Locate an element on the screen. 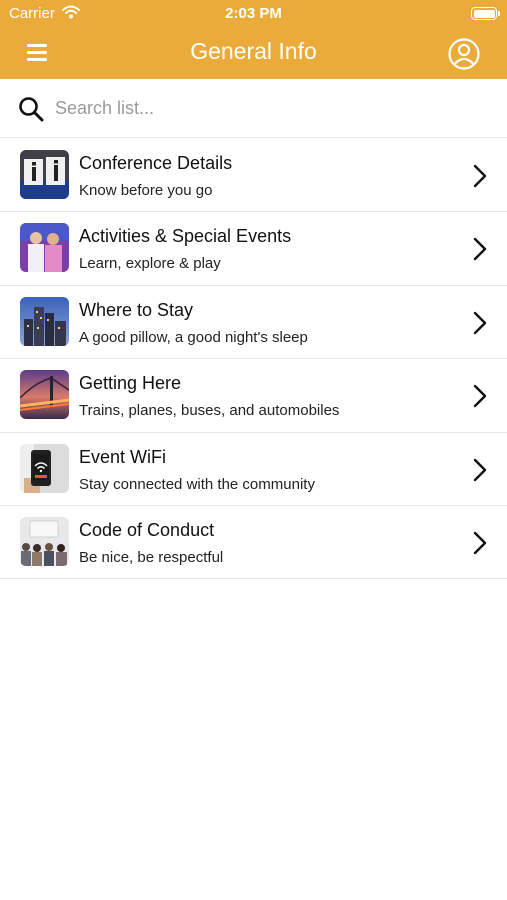 The width and height of the screenshot is (507, 900). item-subtitle: Learn, explore & play is located at coordinates (150, 264).